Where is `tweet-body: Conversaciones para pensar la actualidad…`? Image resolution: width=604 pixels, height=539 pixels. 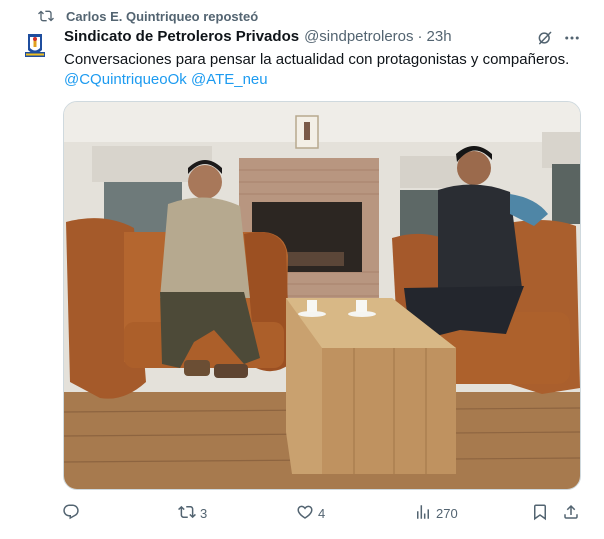
tweet-body: Conversaciones para pensar la actualidad… is located at coordinates (317, 59).